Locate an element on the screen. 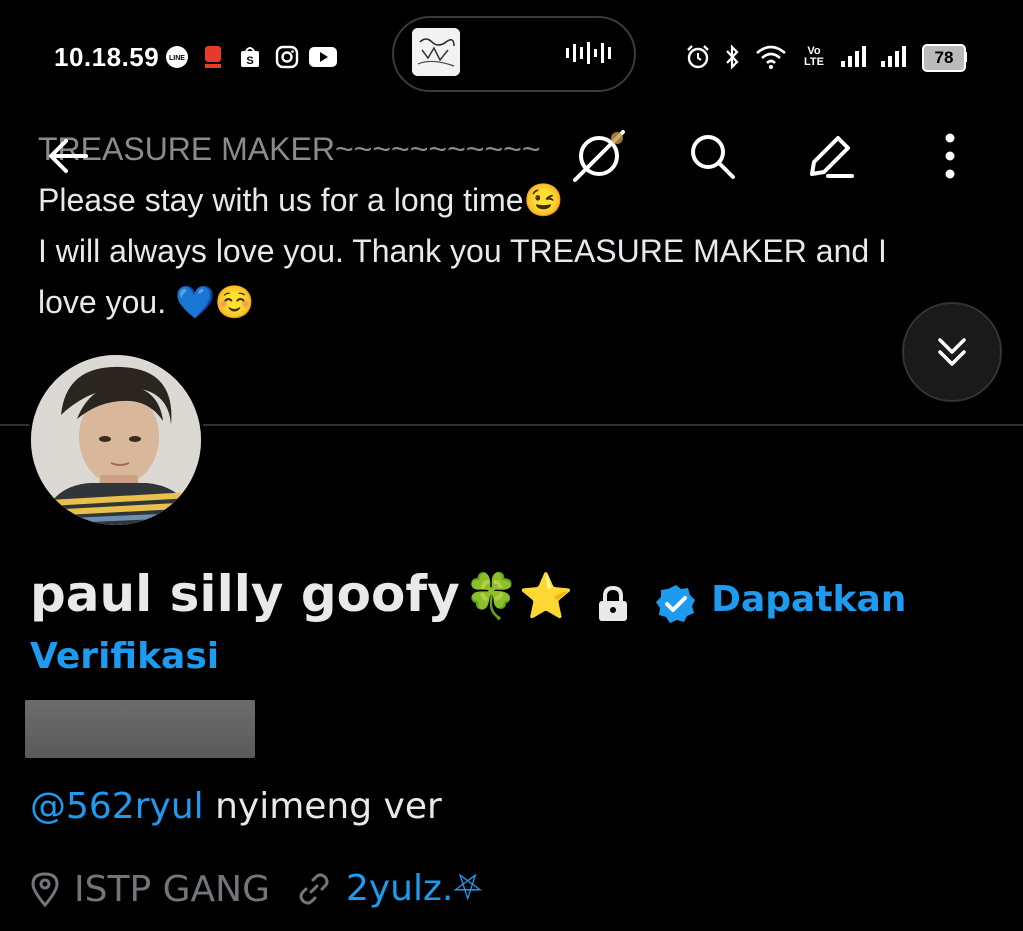 The width and height of the screenshot is (1023, 931). svg-text: LINE is located at coordinates (177, 58).